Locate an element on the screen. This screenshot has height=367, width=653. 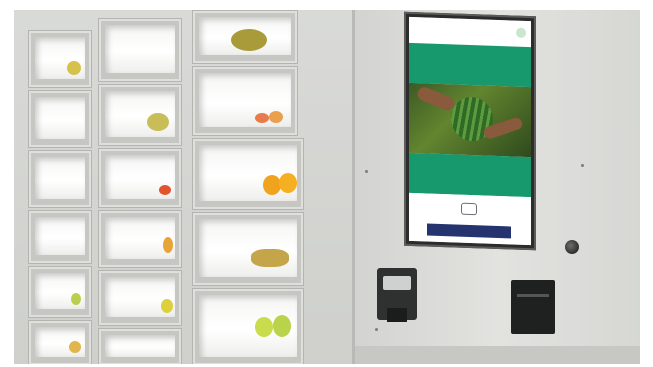
card-slot is located at coordinates (397, 315).